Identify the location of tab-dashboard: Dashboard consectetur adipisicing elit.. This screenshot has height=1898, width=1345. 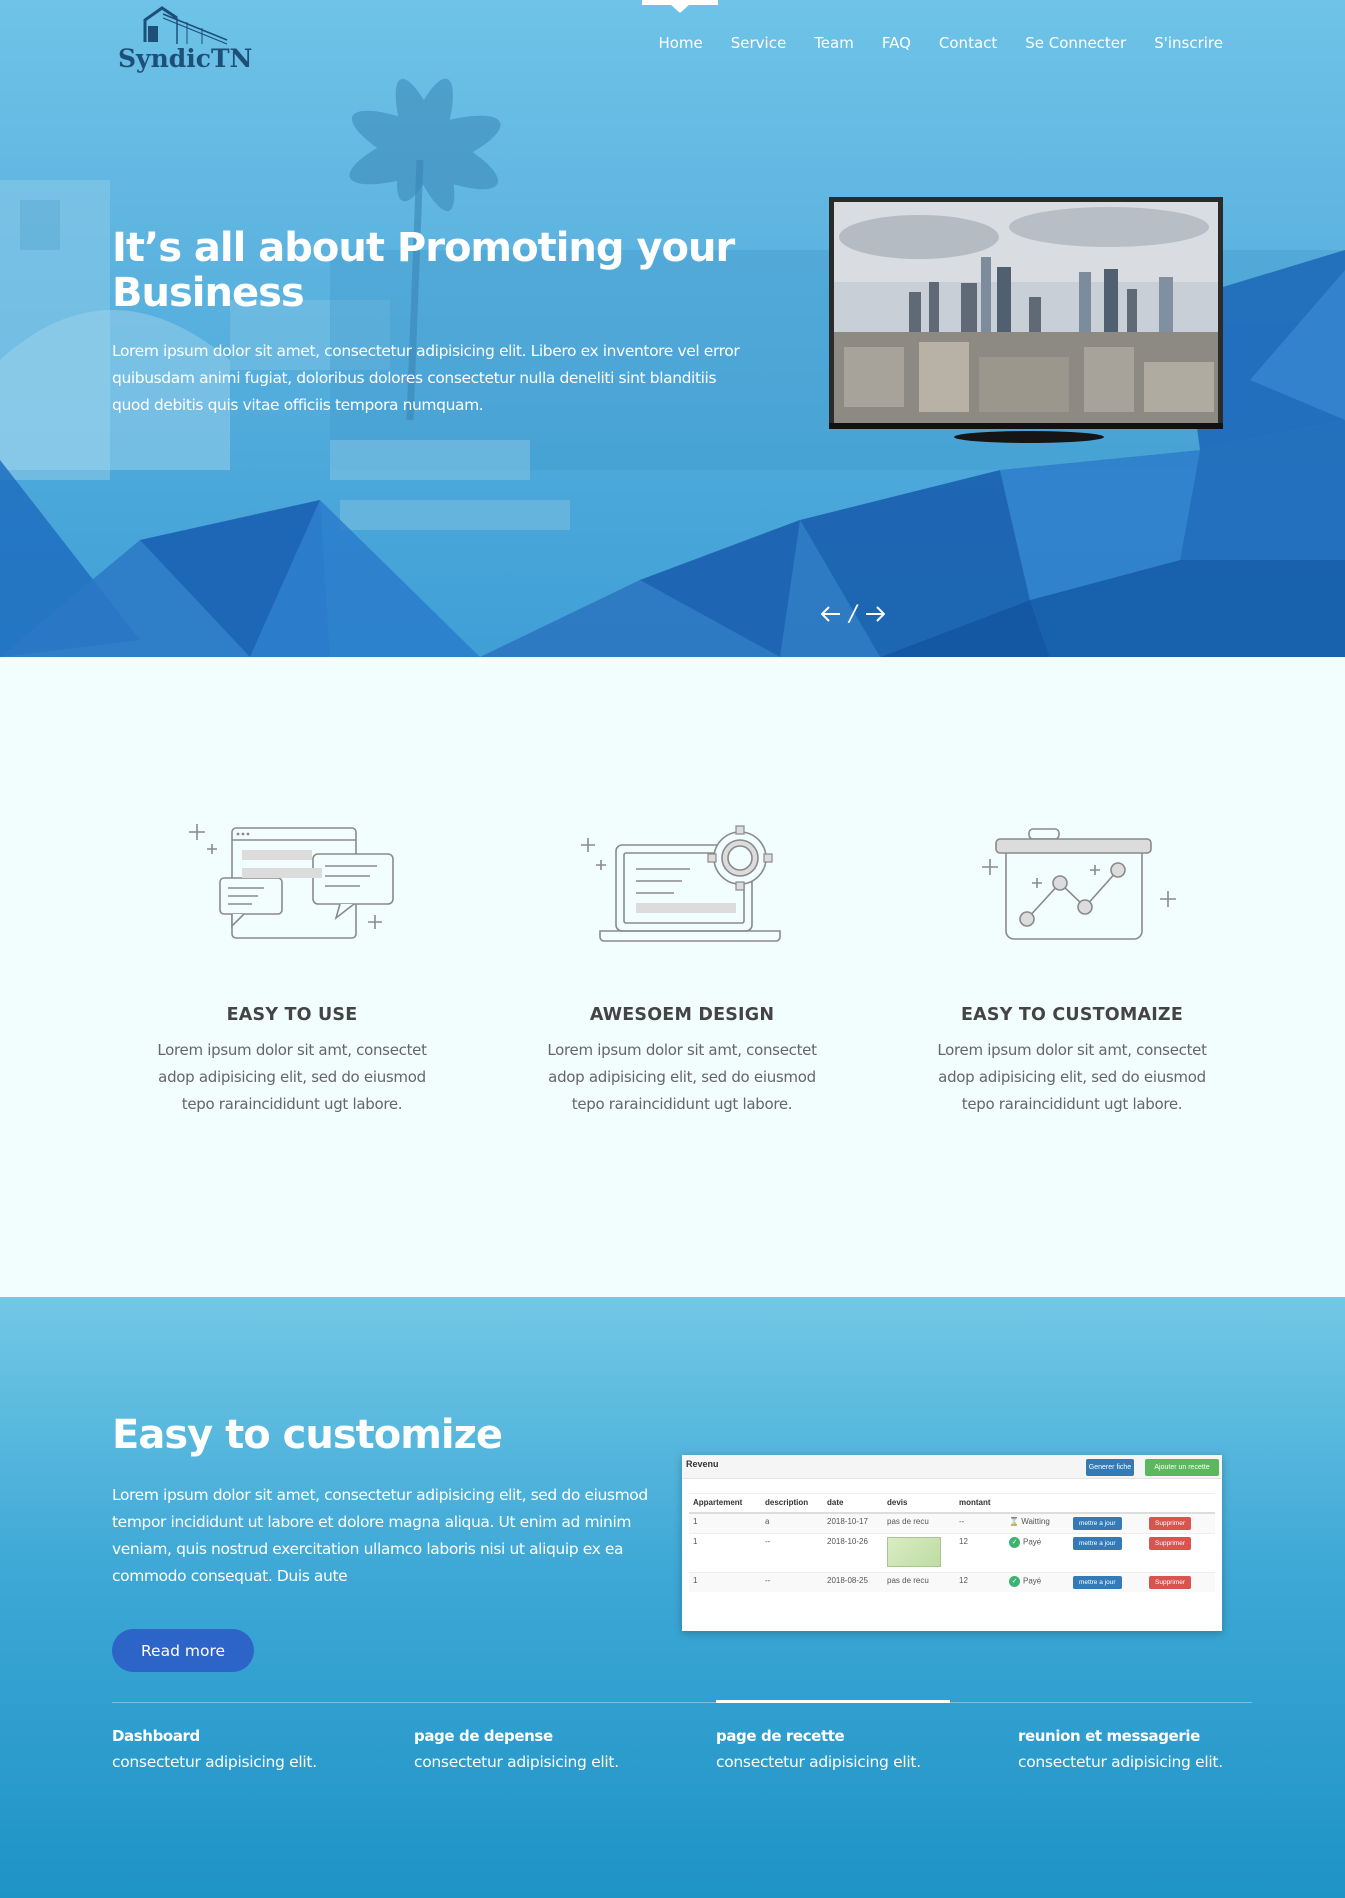
(232, 1749).